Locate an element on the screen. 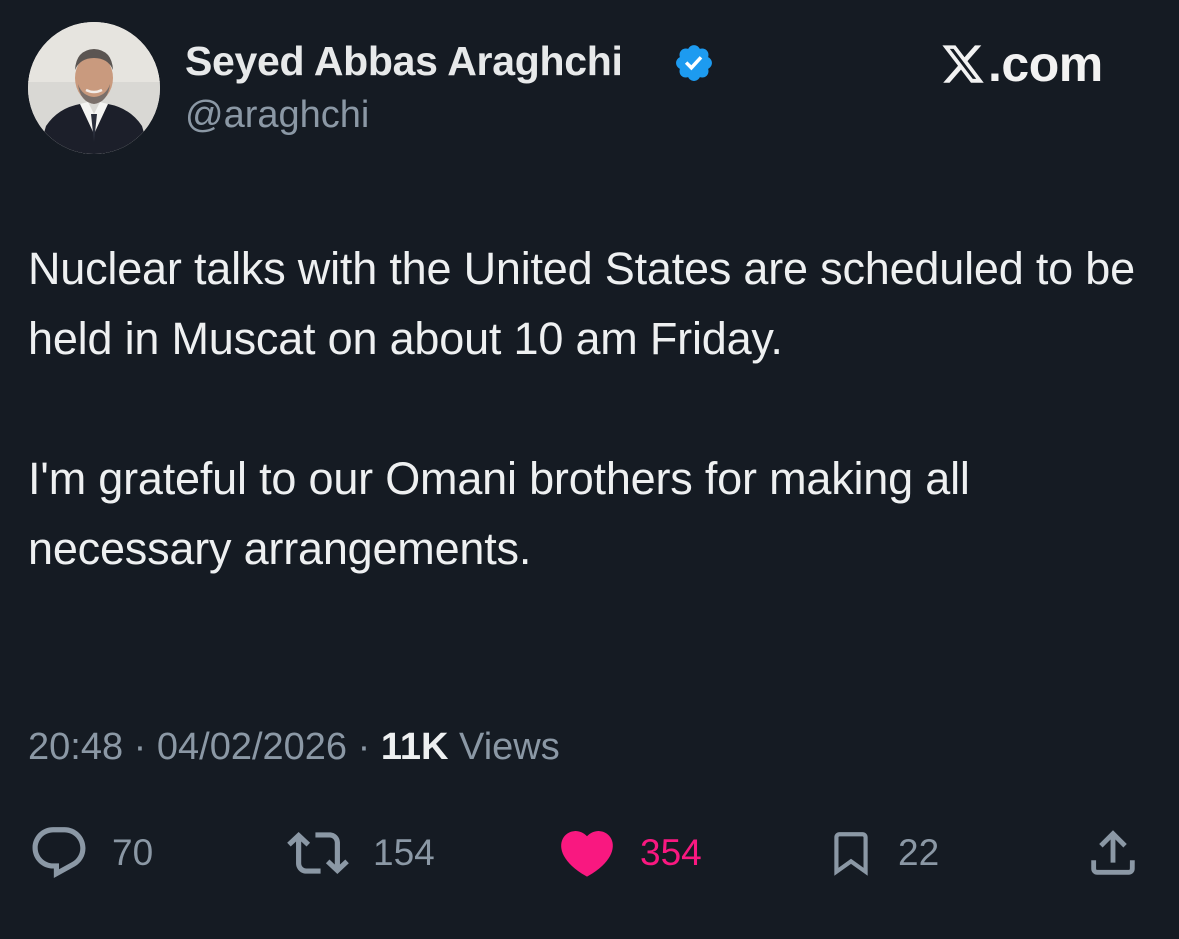 The height and width of the screenshot is (939, 1179). tweet-date: 04/02/2026 is located at coordinates (252, 747).